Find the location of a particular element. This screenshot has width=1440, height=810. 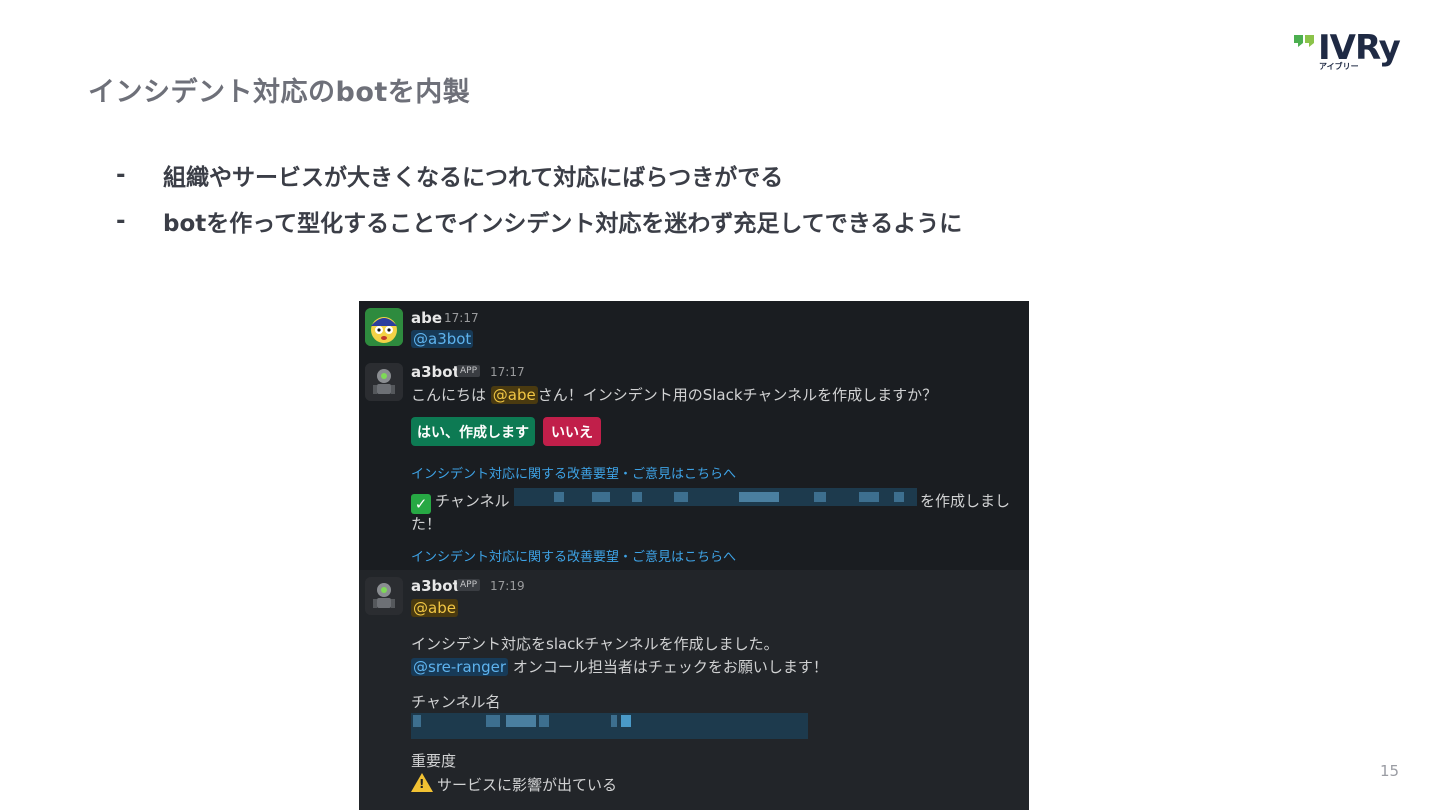

abe-avatar-icon is located at coordinates (384, 327).